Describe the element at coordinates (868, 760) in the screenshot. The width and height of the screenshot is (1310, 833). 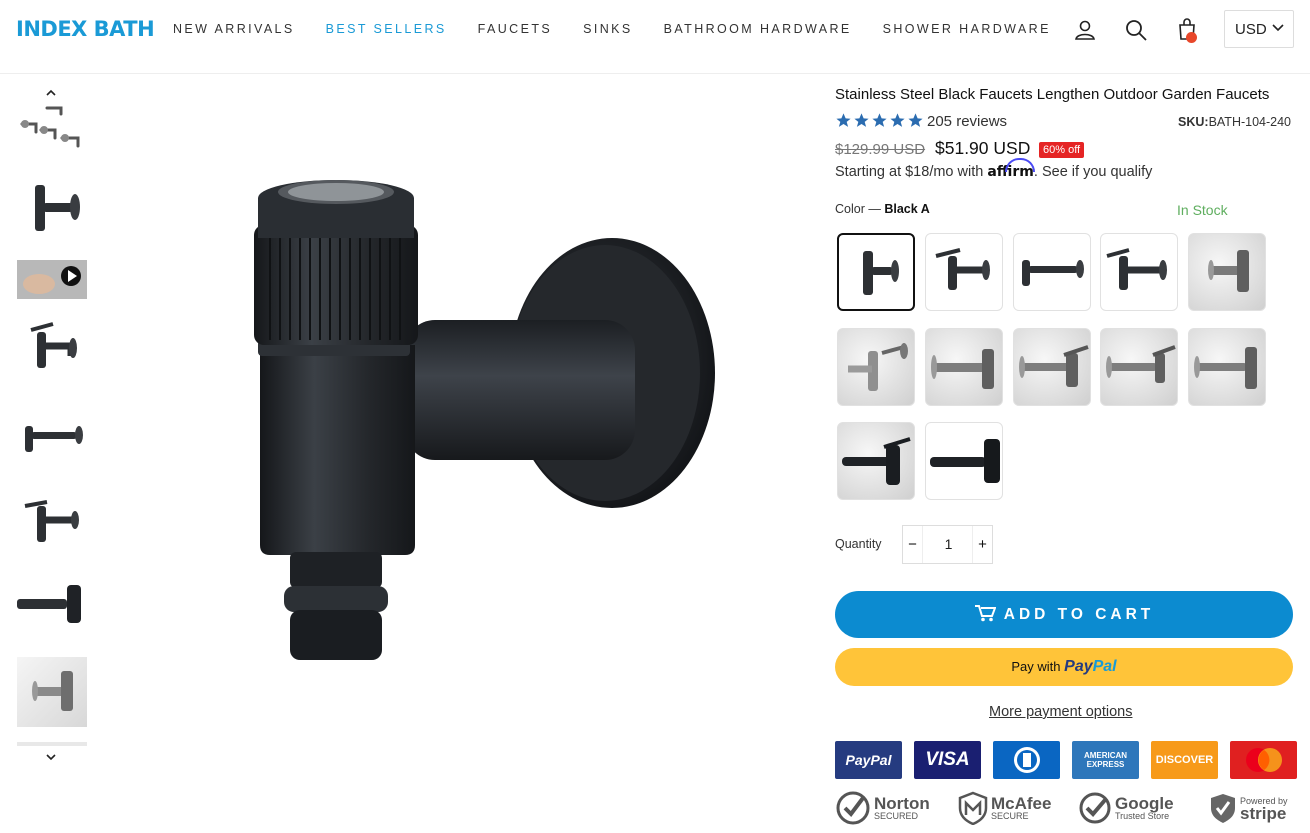
I see `paypal-card-icon: PayPal` at that location.